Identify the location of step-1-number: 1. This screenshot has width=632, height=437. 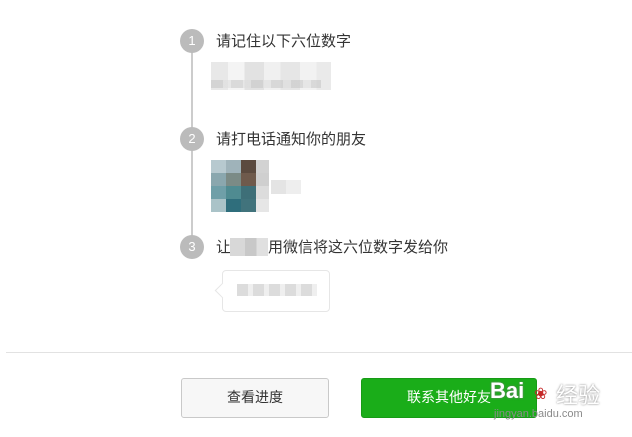
(192, 41).